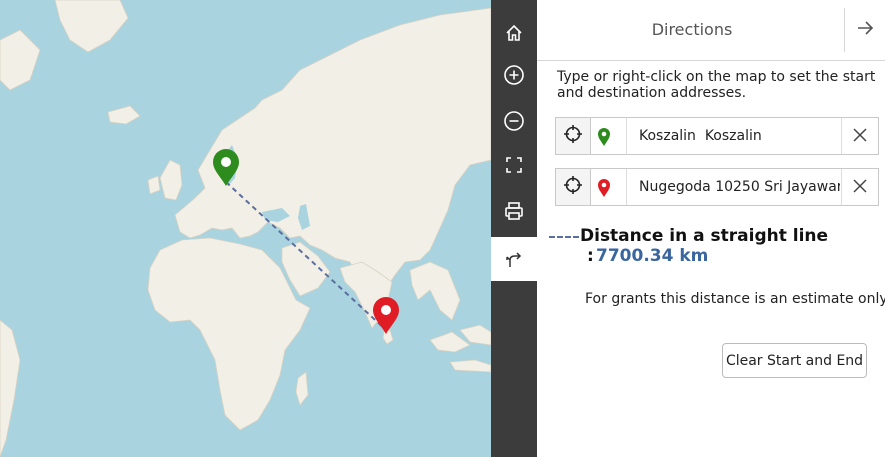 The height and width of the screenshot is (457, 885). I want to click on zoom-out-icon, so click(514, 121).